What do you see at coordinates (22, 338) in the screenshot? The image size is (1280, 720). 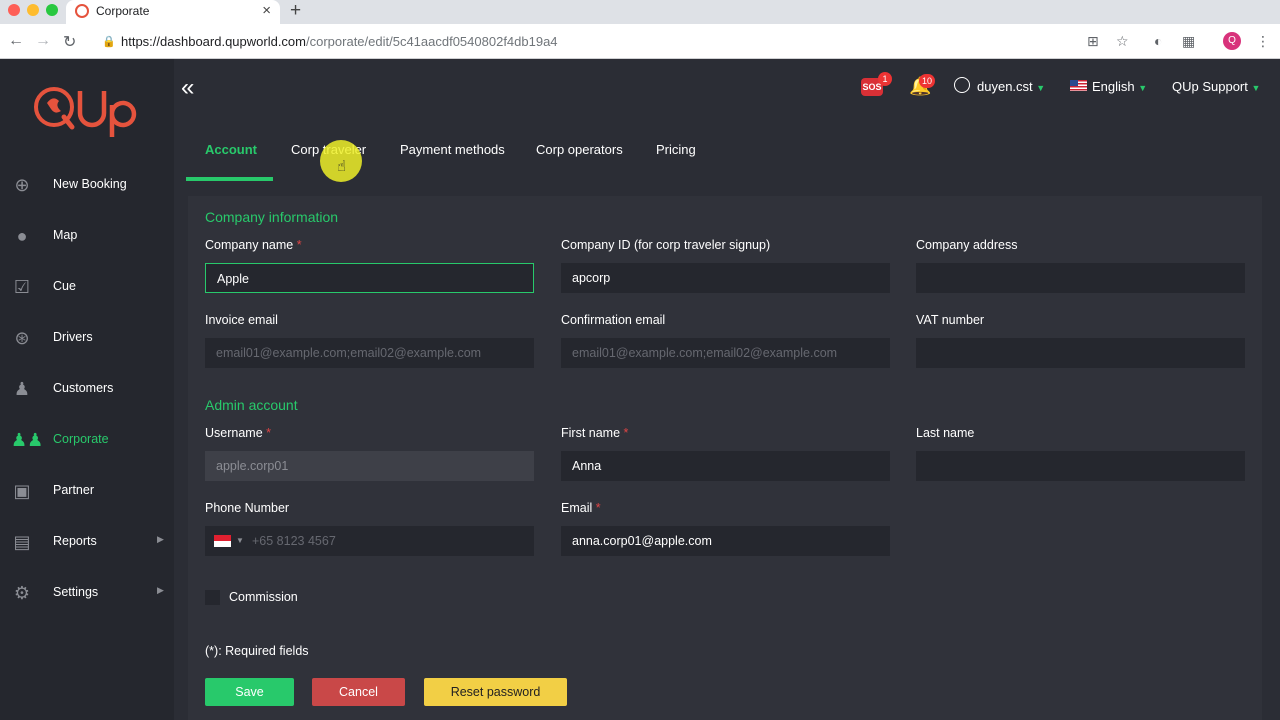 I see `steering-wheel-icon: ⊛` at bounding box center [22, 338].